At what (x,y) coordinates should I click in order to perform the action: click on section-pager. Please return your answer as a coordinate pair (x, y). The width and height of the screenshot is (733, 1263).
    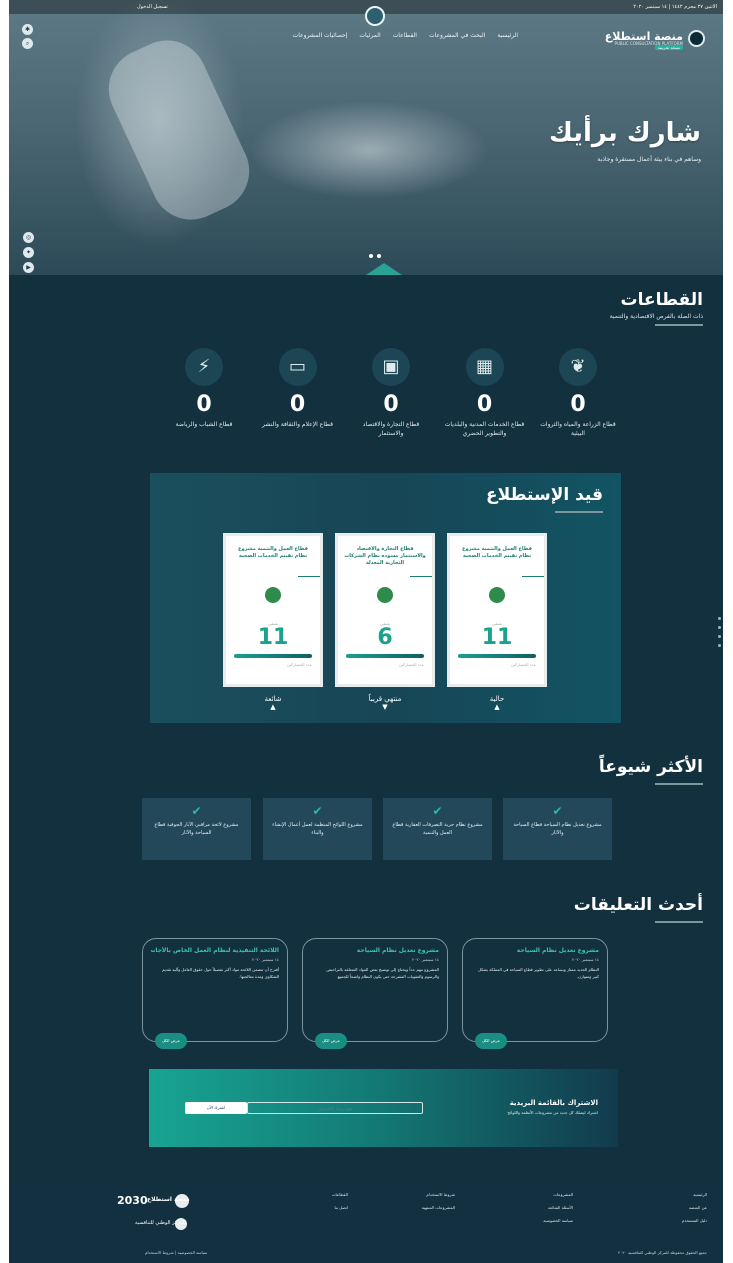
    Looking at the image, I should click on (719, 632).